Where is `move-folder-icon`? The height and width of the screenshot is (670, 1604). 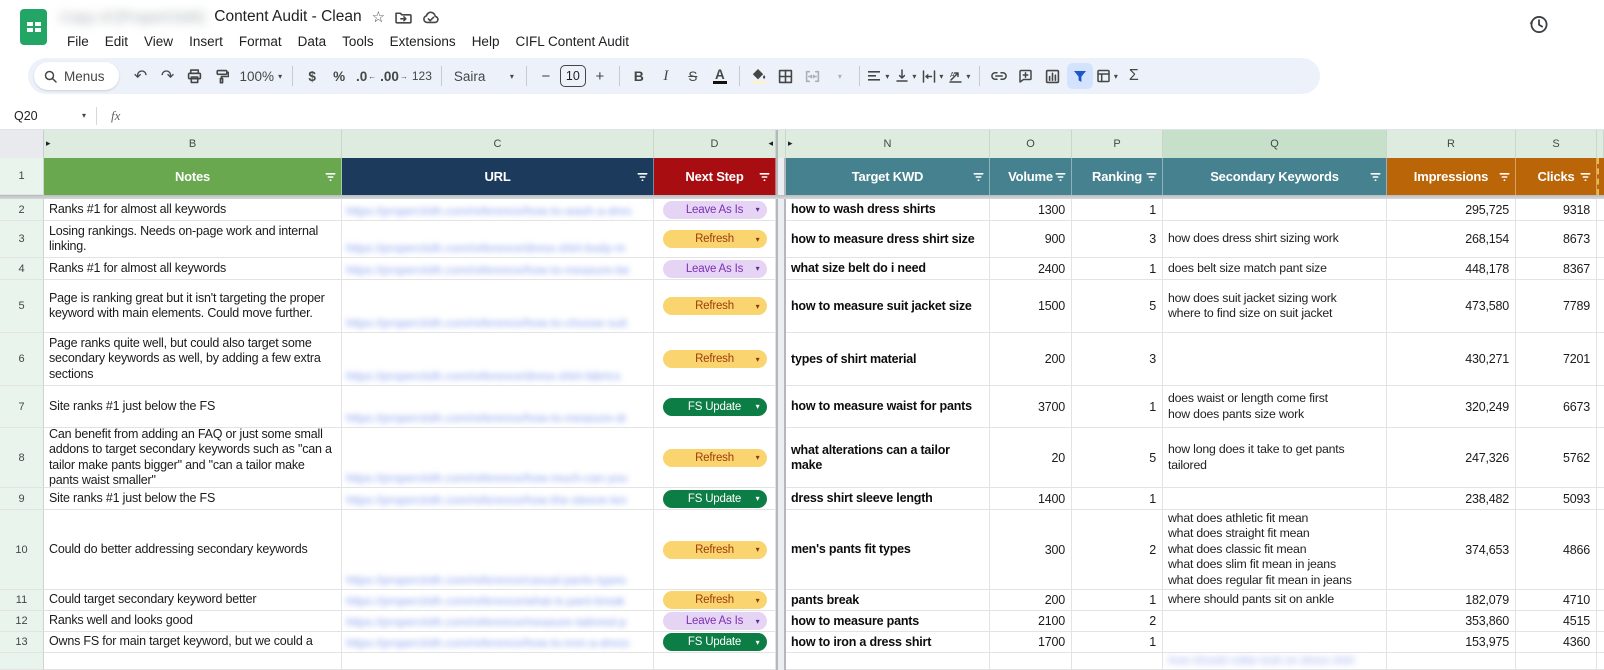
move-folder-icon is located at coordinates (403, 17).